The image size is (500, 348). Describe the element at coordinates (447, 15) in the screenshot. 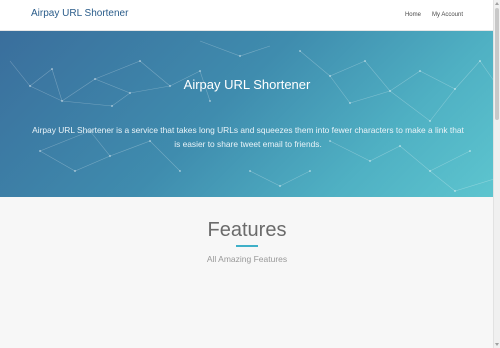

I see `nav-link-my-account: My Account` at that location.